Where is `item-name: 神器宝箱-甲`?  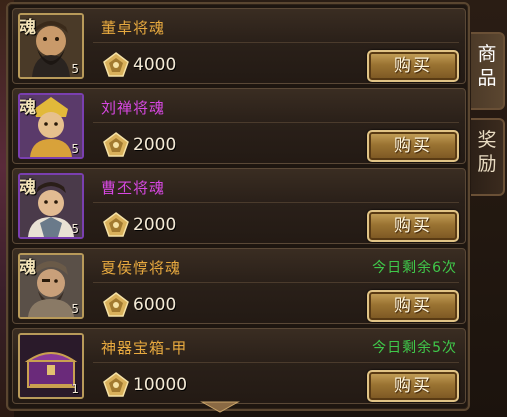
item-name: 神器宝箱-甲 is located at coordinates (144, 348).